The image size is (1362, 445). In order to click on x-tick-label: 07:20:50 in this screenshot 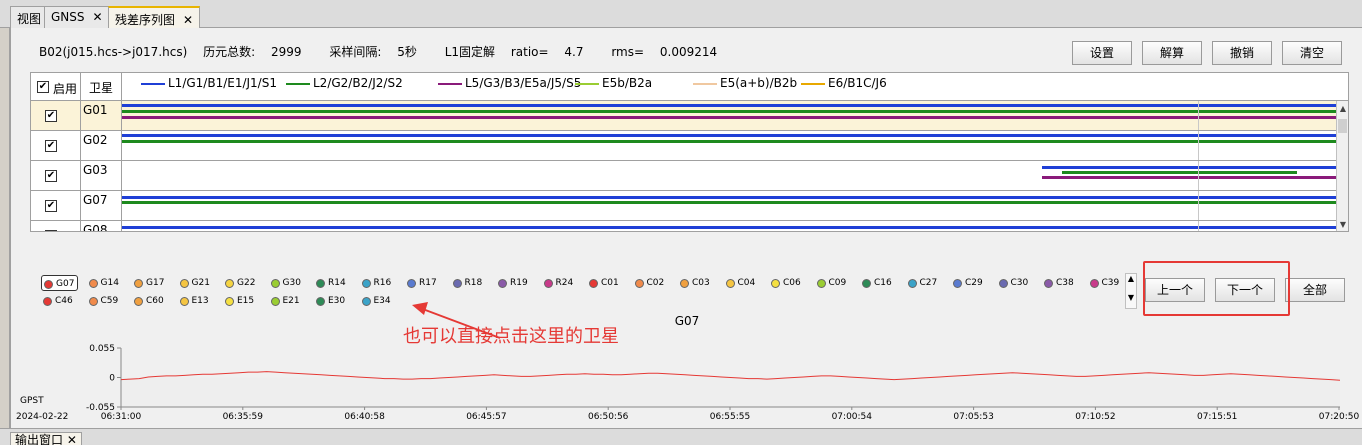, I will do `click(1339, 417)`.